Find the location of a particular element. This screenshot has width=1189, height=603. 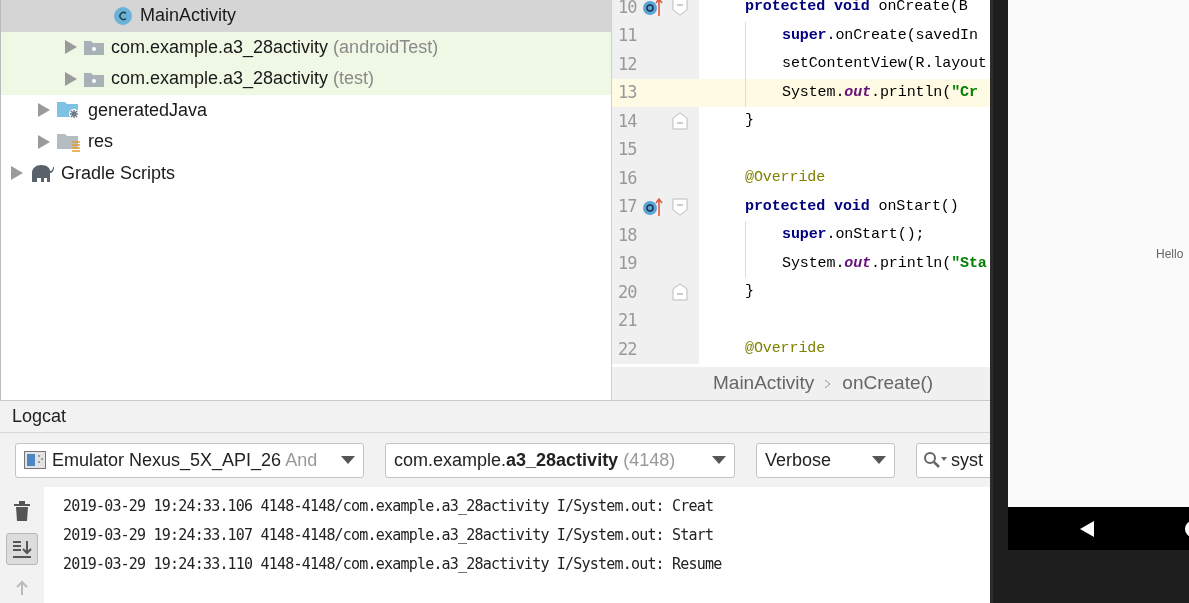

code-line: setContentView(R.layout is located at coordinates (884, 64).